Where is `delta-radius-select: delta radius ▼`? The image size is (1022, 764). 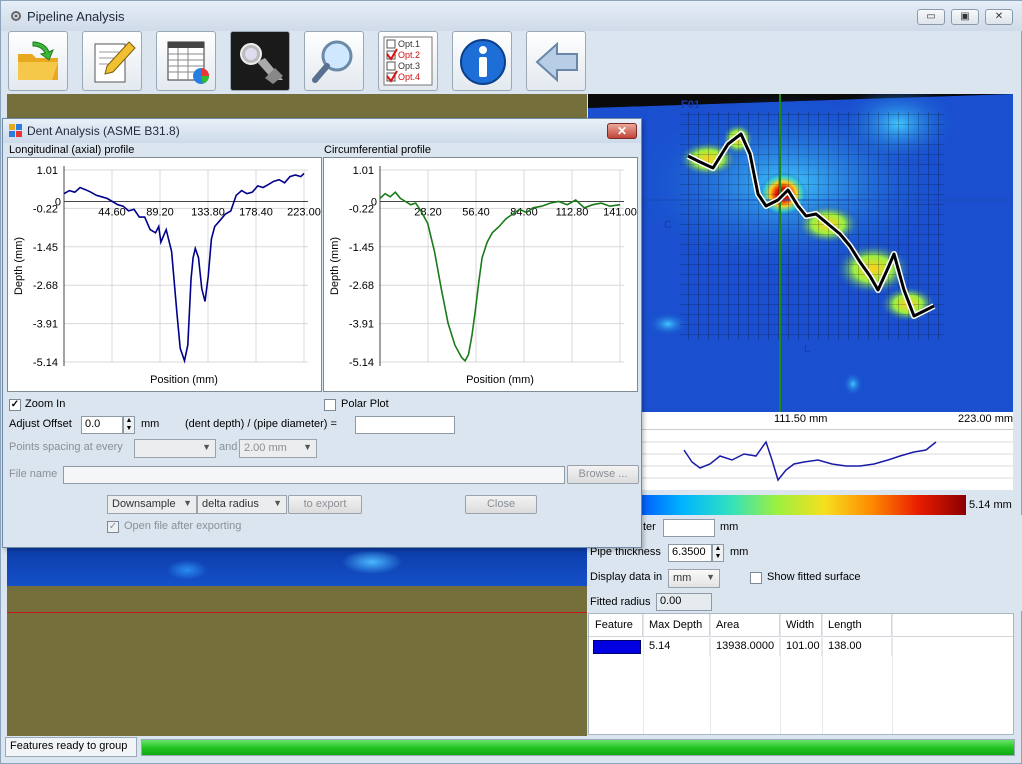
delta-radius-select: delta radius ▼ is located at coordinates (242, 504).